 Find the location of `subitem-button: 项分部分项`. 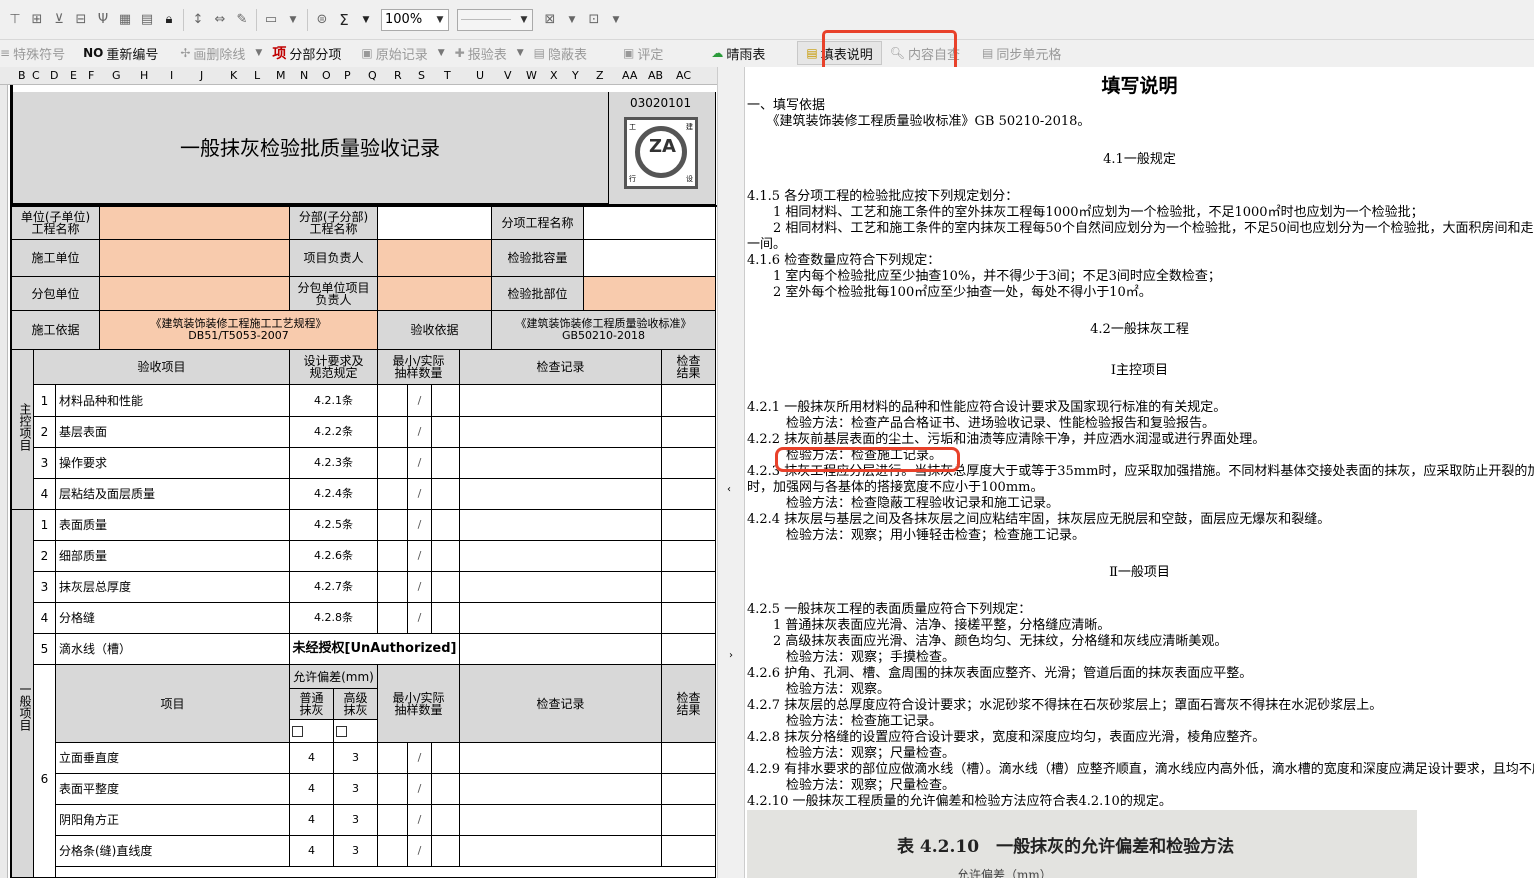

subitem-button: 项分部分项 is located at coordinates (306, 53).